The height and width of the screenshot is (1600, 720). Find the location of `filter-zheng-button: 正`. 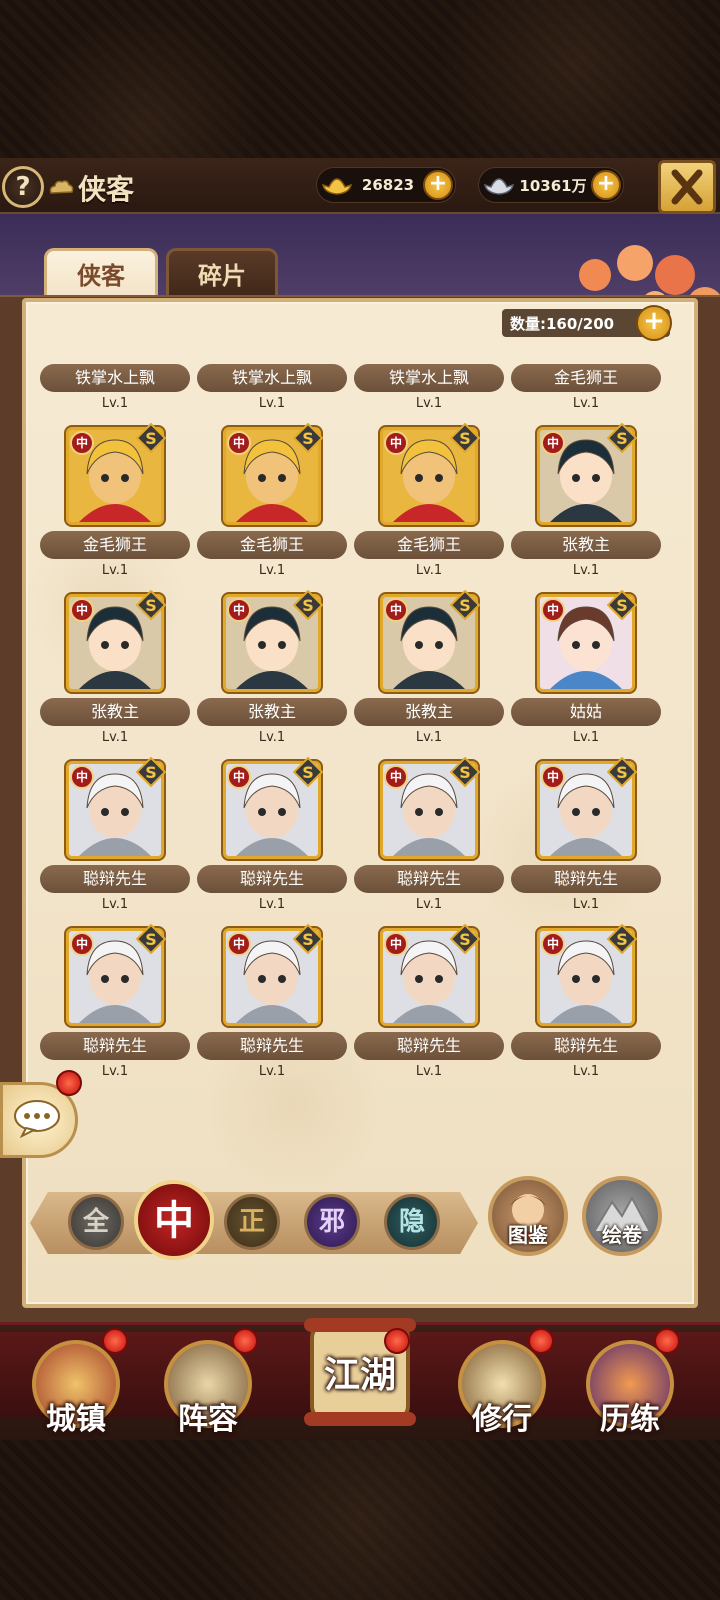

filter-zheng-button: 正 is located at coordinates (252, 1222).